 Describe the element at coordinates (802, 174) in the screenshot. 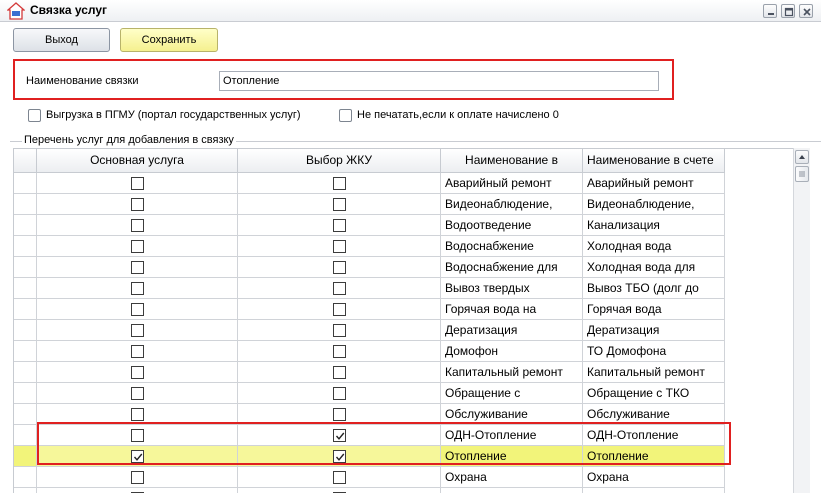

I see `scroll-thumb` at that location.